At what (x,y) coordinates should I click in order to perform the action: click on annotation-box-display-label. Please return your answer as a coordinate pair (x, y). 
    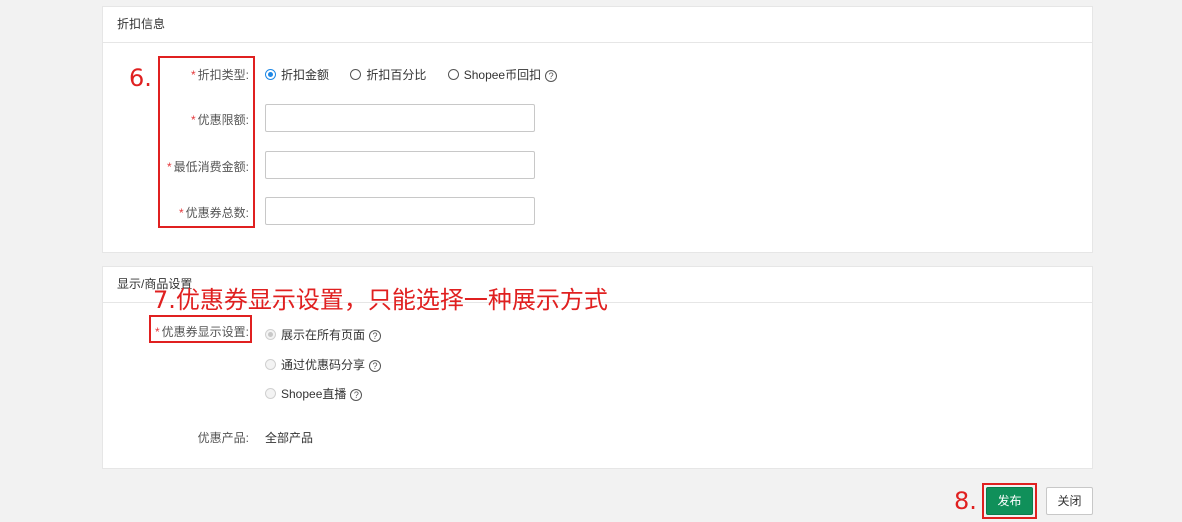
    Looking at the image, I should click on (200, 329).